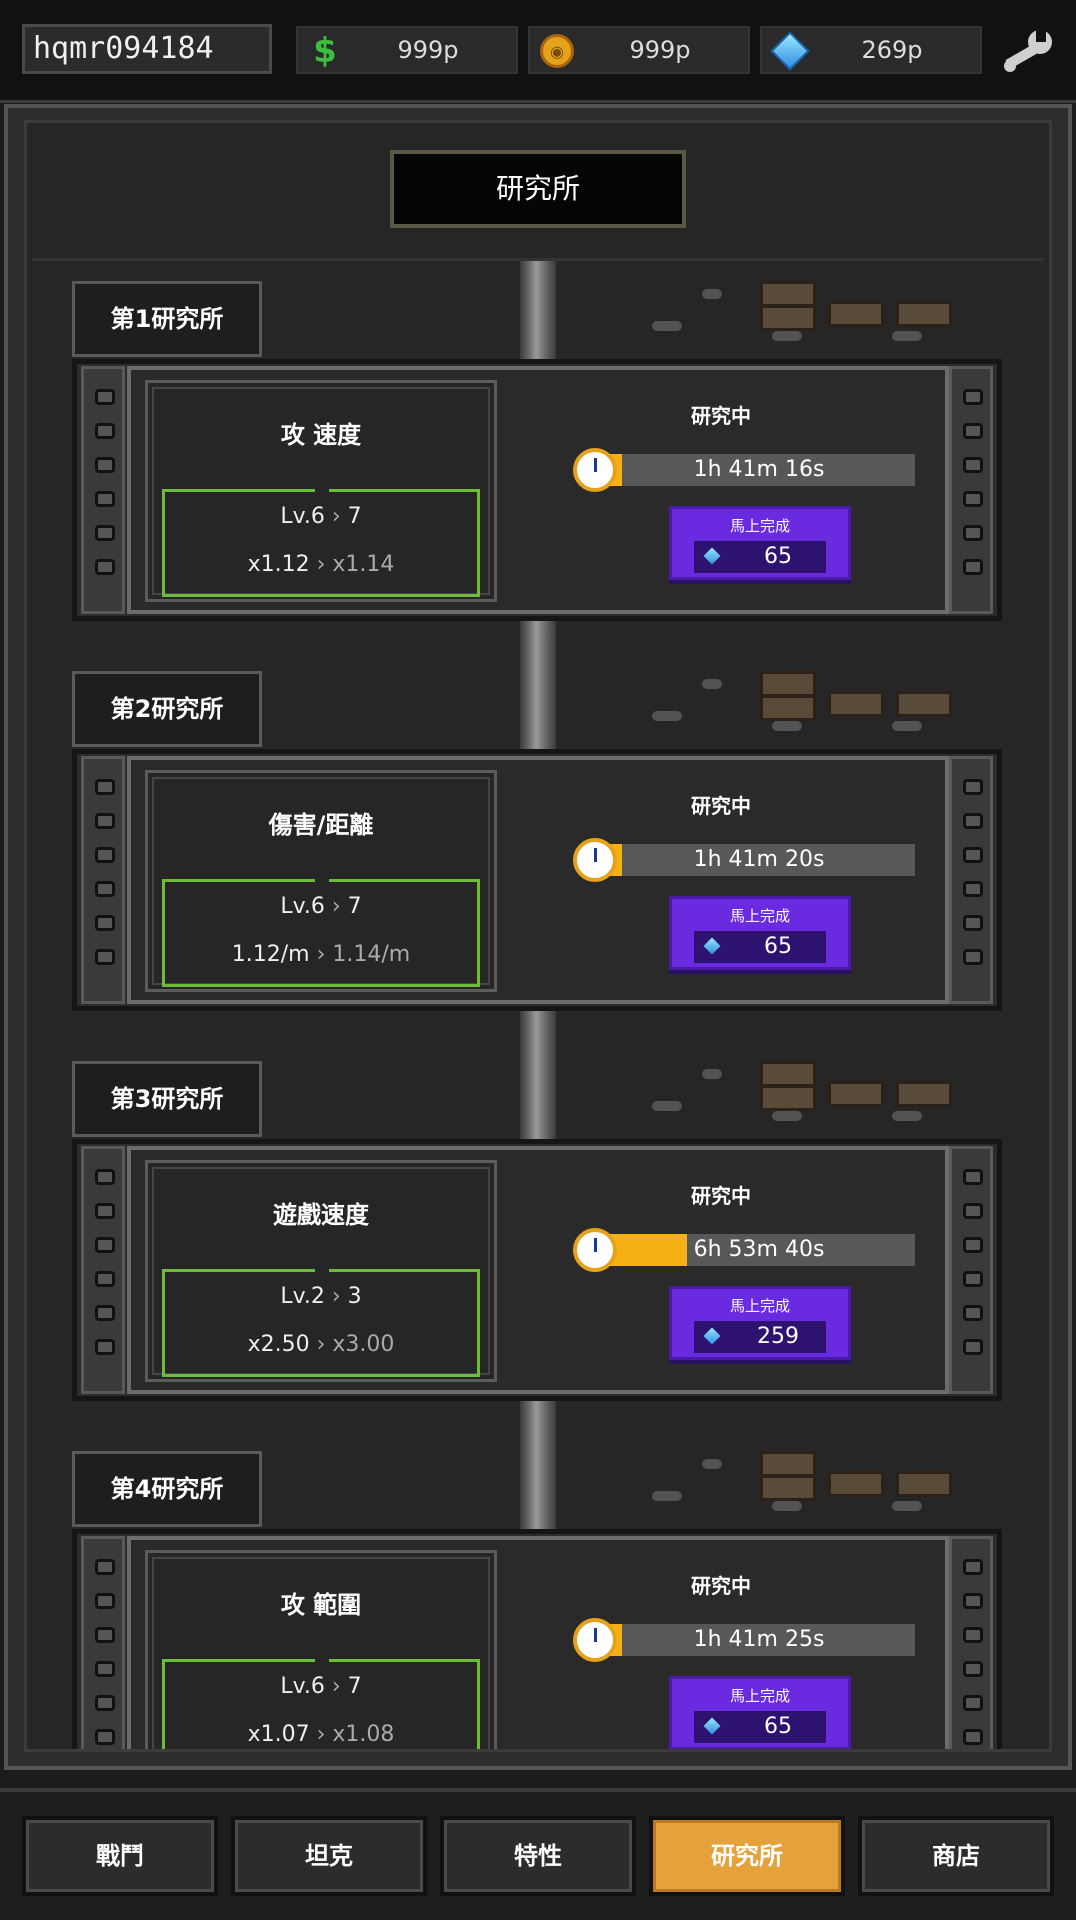 The width and height of the screenshot is (1076, 1920). Describe the element at coordinates (321, 933) in the screenshot. I see `stat-box: Lv.6 › 7 1.12/m › 1.14/m` at that location.